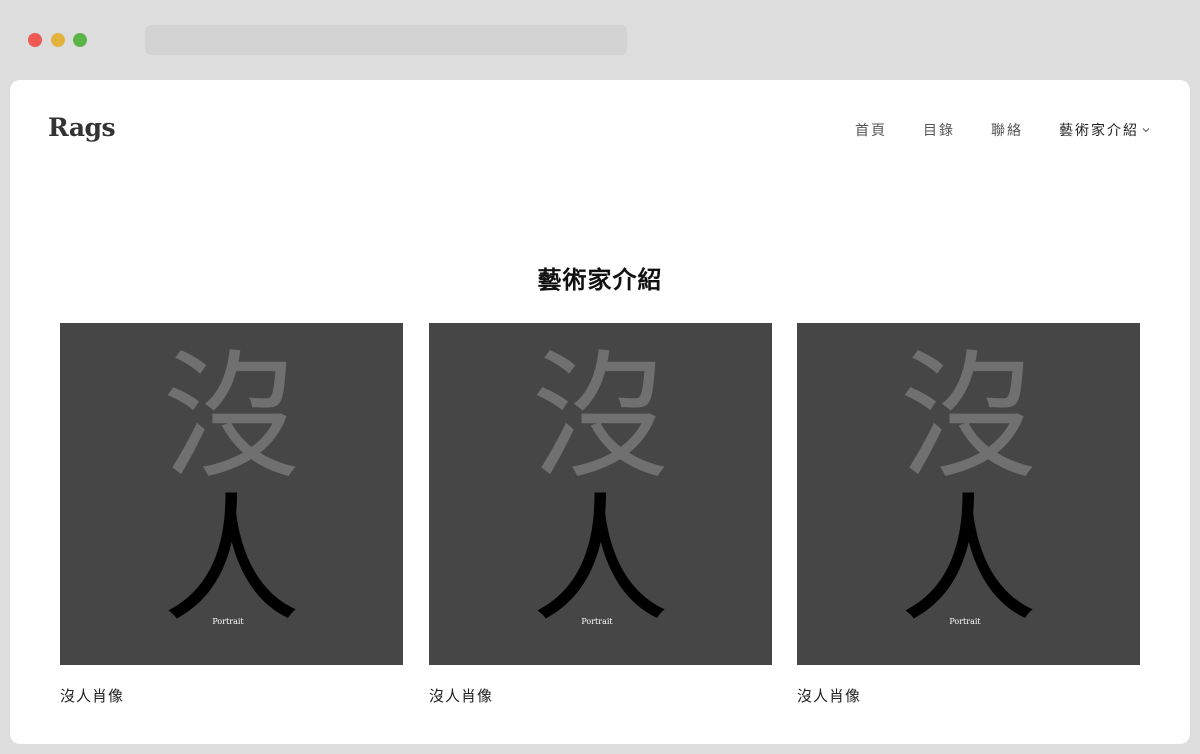 The image size is (1200, 754). Describe the element at coordinates (58, 40) in the screenshot. I see `minimize-window-dot` at that location.